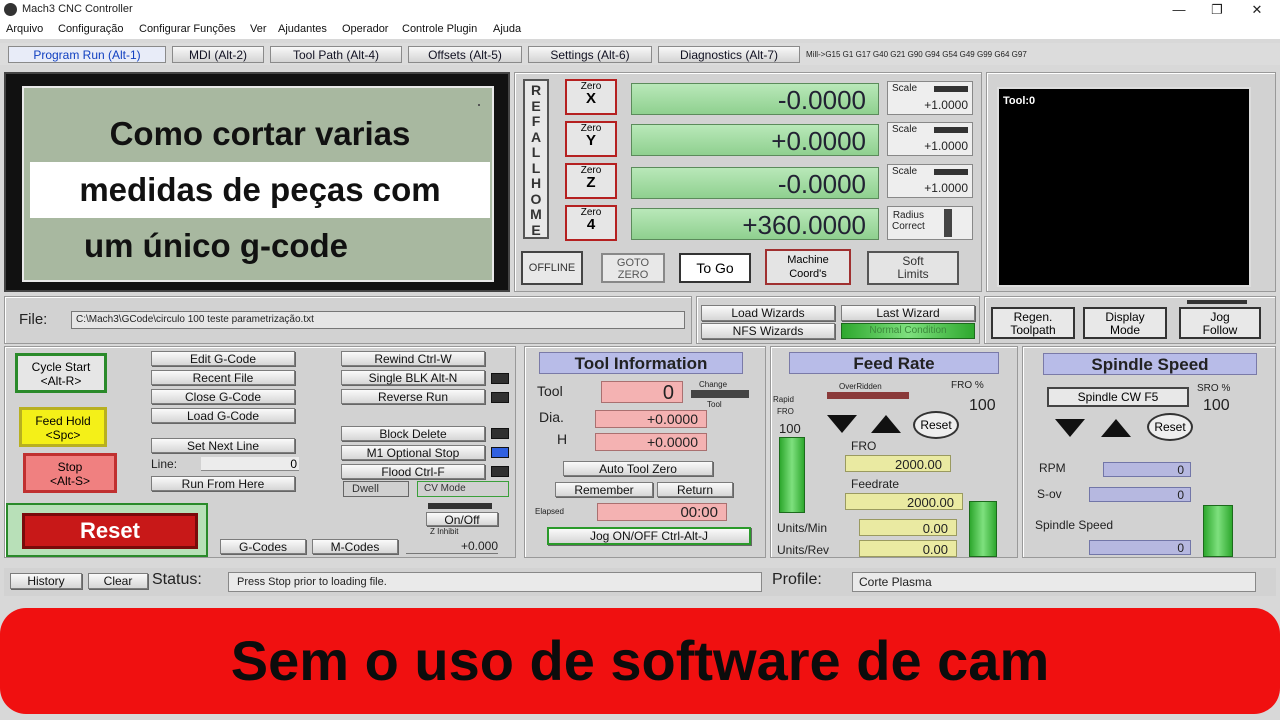  I want to click on status-label: Status:, so click(177, 579).